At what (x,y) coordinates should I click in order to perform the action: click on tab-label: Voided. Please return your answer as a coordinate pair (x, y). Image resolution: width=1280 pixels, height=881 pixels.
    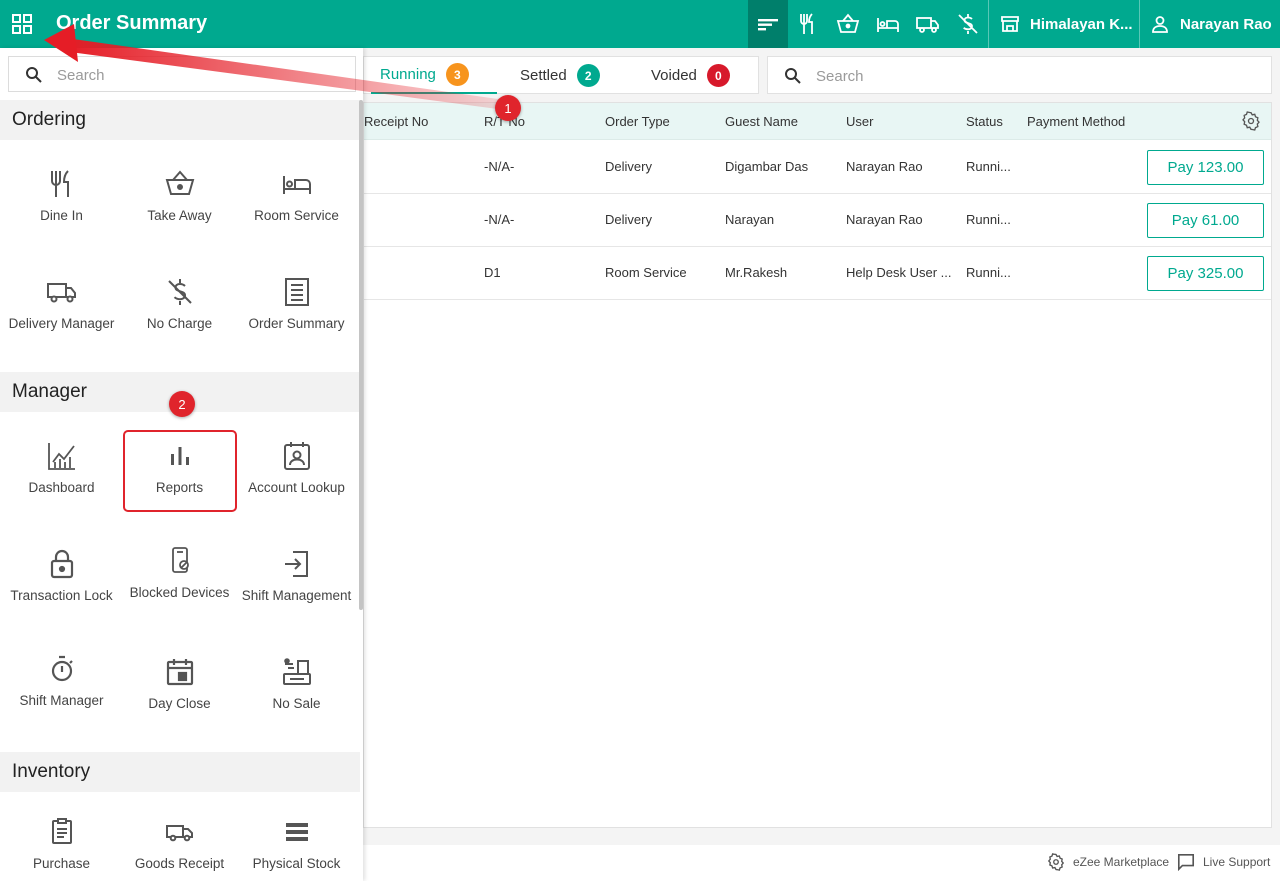
    Looking at the image, I should click on (674, 75).